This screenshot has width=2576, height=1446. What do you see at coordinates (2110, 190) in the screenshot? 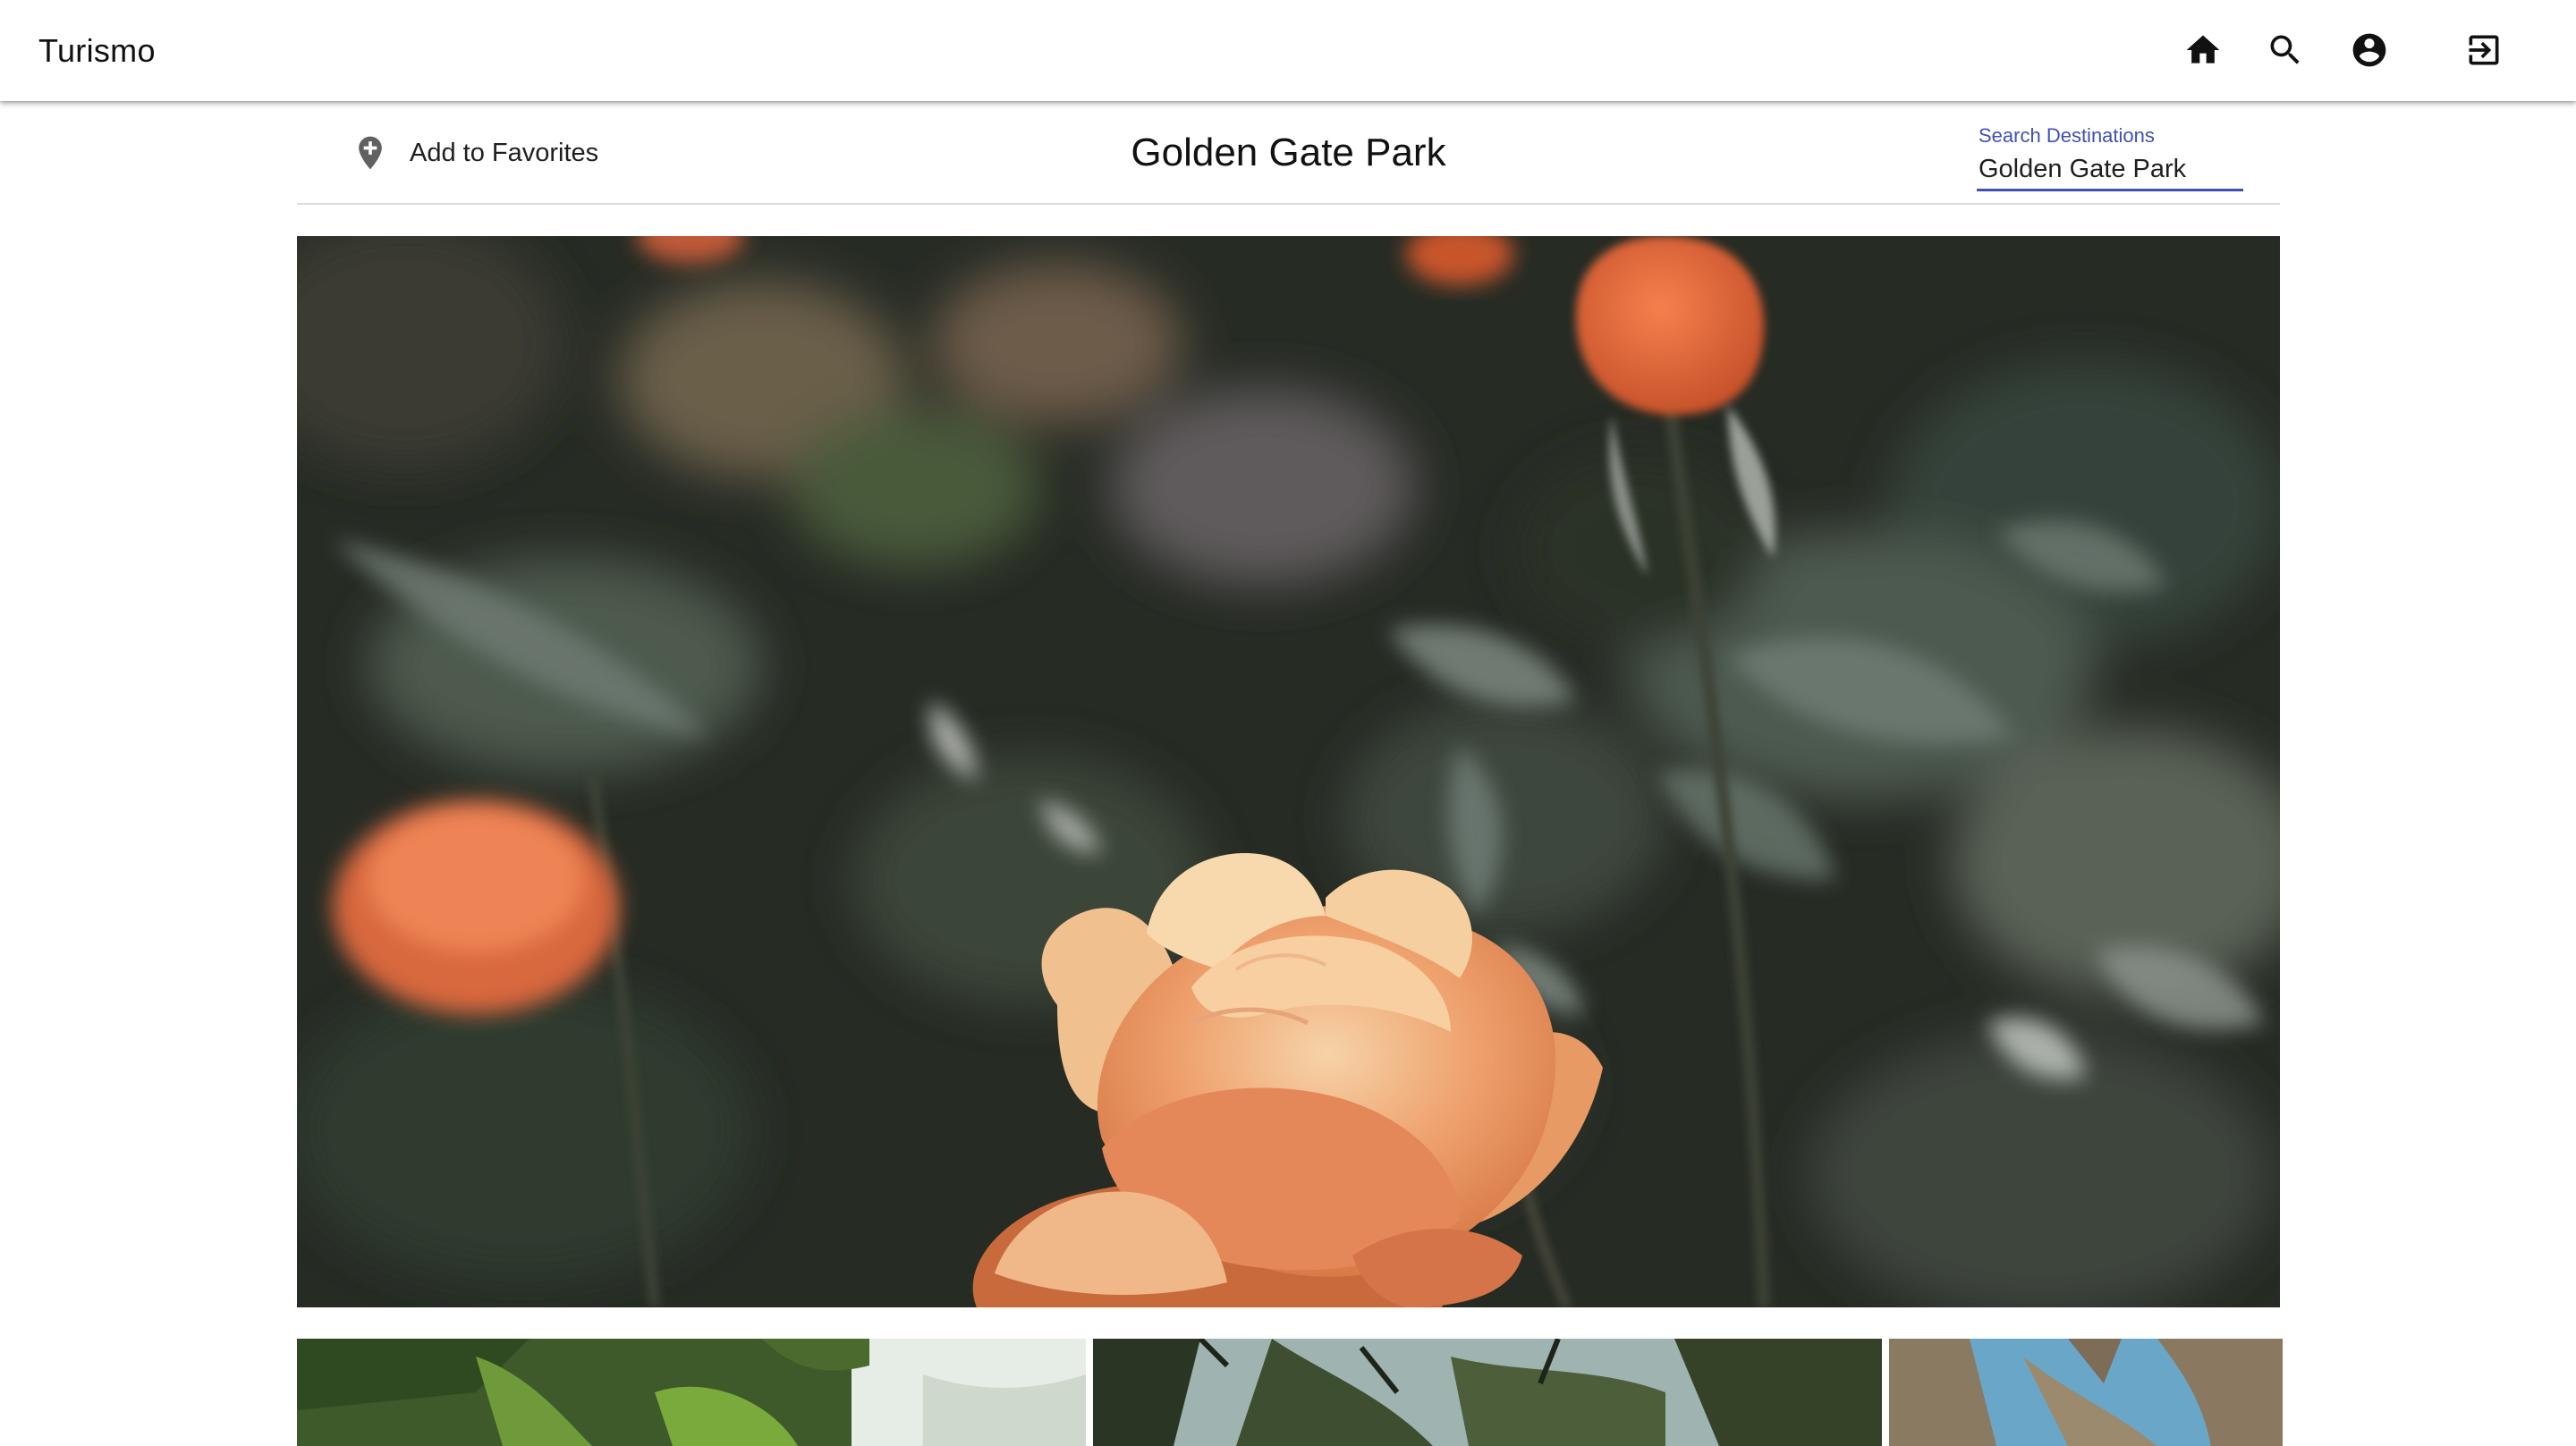
I see `search-input-underline` at bounding box center [2110, 190].